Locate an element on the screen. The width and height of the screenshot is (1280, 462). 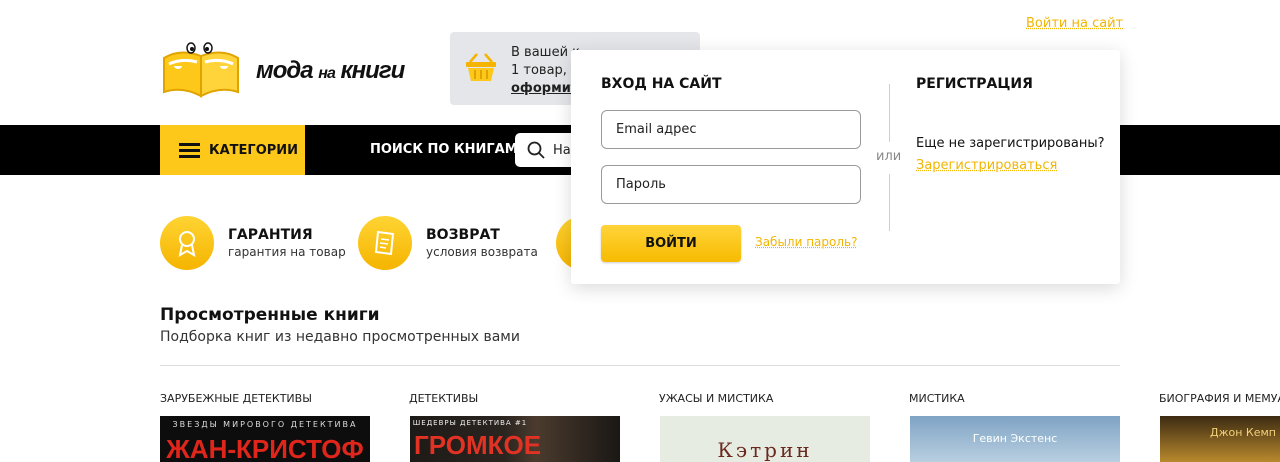
cart-text-2: 1 товар, н is located at coordinates (545, 71).